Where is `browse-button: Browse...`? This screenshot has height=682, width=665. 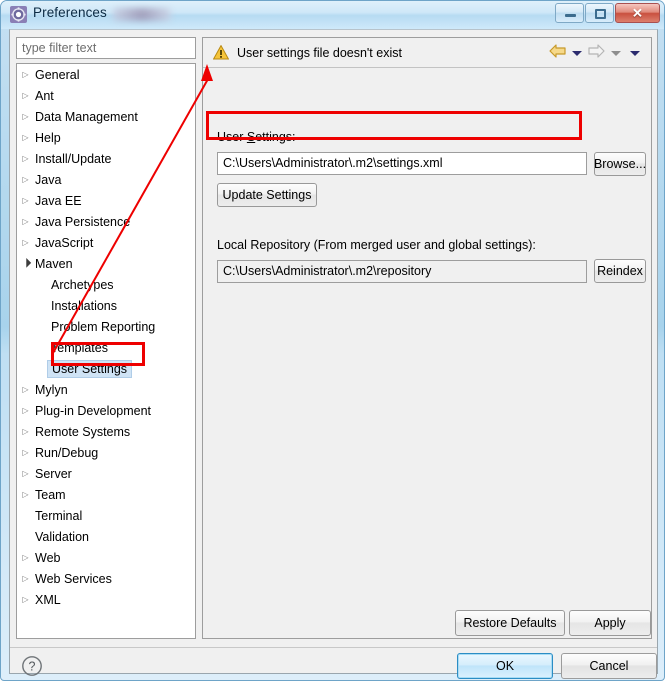
browse-button: Browse... is located at coordinates (620, 164).